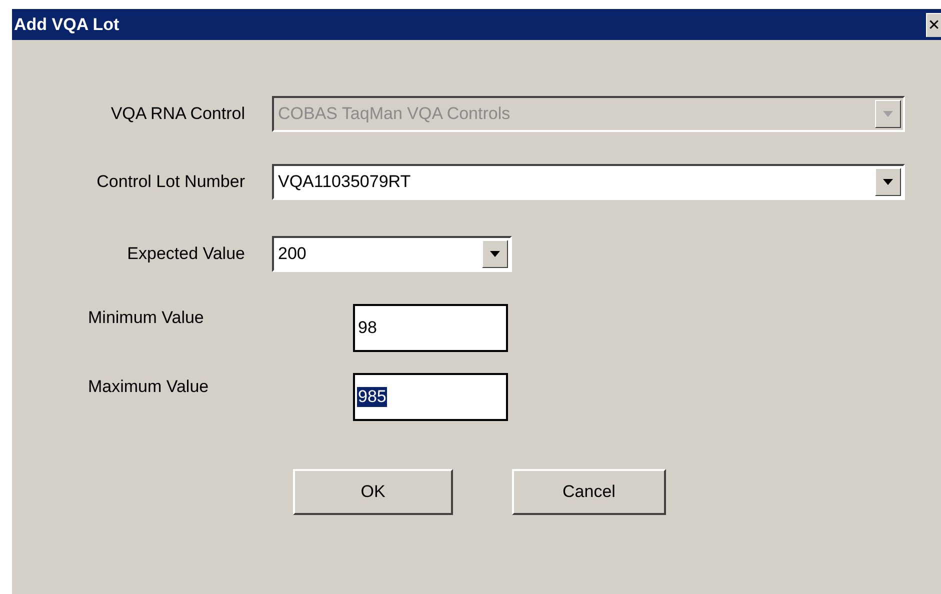 Image resolution: width=941 pixels, height=594 pixels. Describe the element at coordinates (933, 24) in the screenshot. I see `close-button: ✕` at that location.